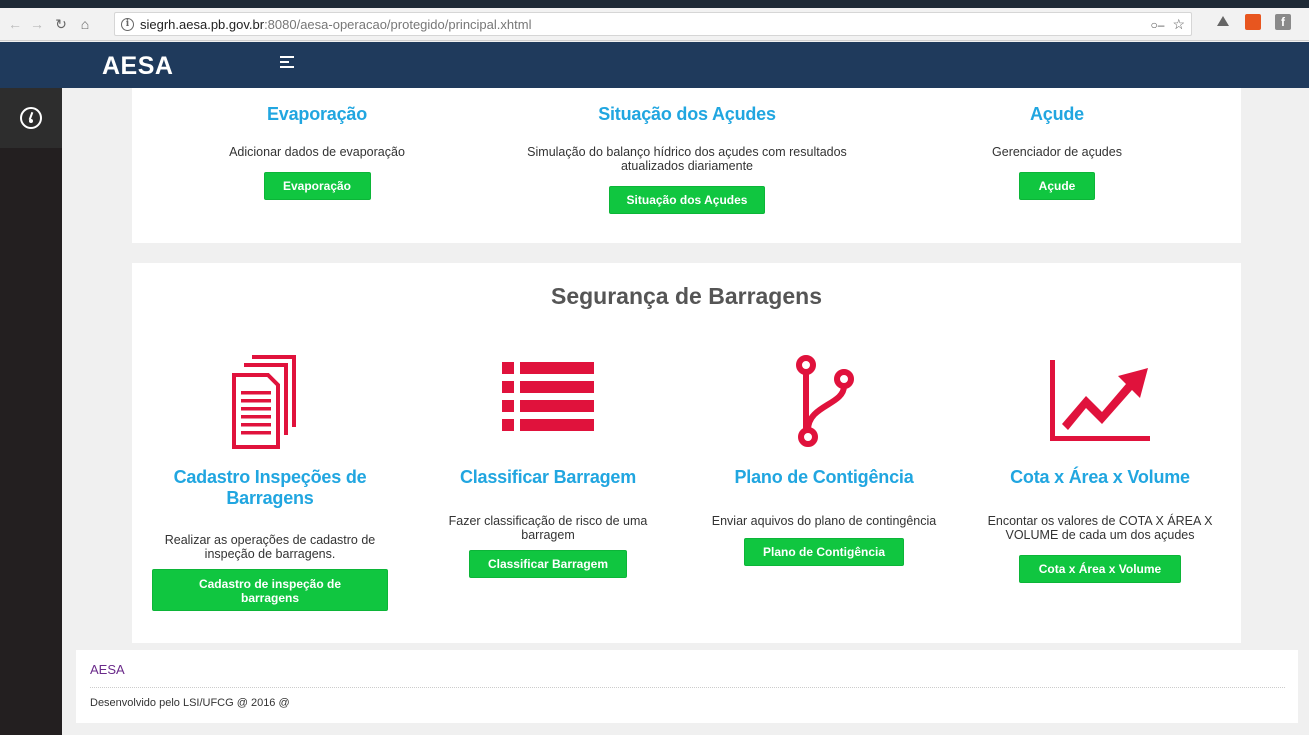 The image size is (1309, 735). What do you see at coordinates (654, 4) in the screenshot?
I see `window-top-edge` at bounding box center [654, 4].